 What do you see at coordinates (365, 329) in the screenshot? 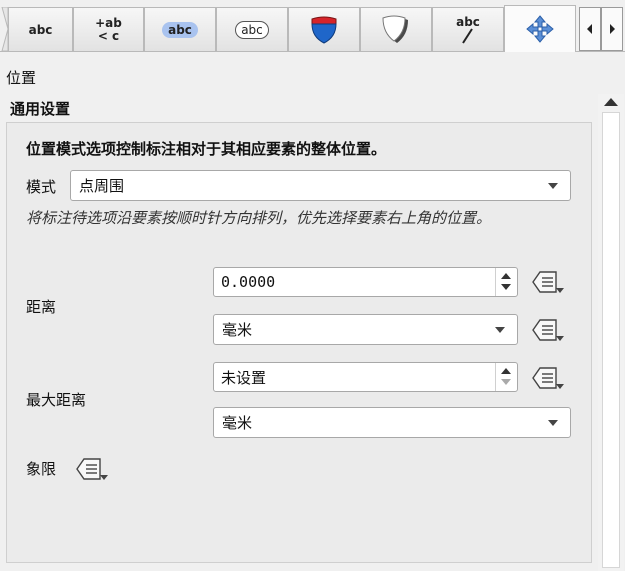
I see `distance-unit-select: 毫米` at bounding box center [365, 329].